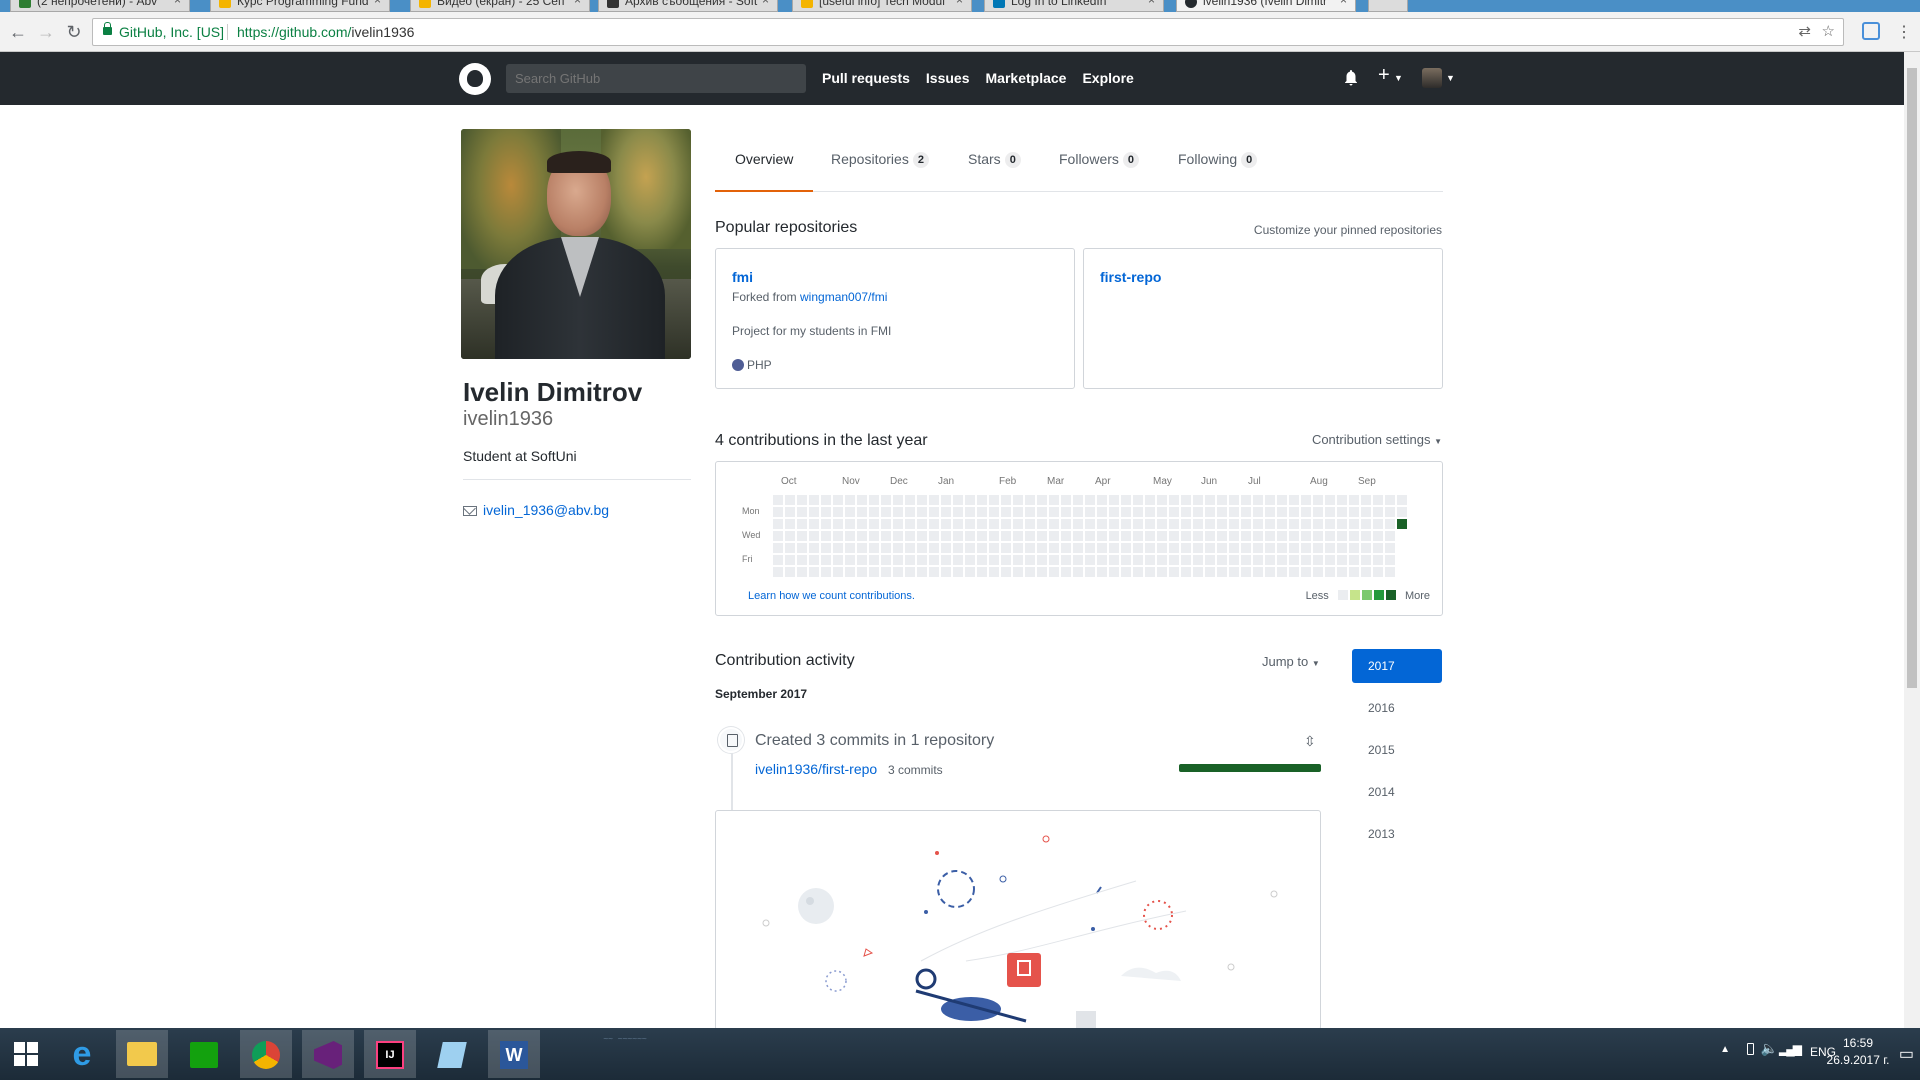 Image resolution: width=1920 pixels, height=1080 pixels. Describe the element at coordinates (1790, 1049) in the screenshot. I see `network-icon: ▂▄▆` at that location.